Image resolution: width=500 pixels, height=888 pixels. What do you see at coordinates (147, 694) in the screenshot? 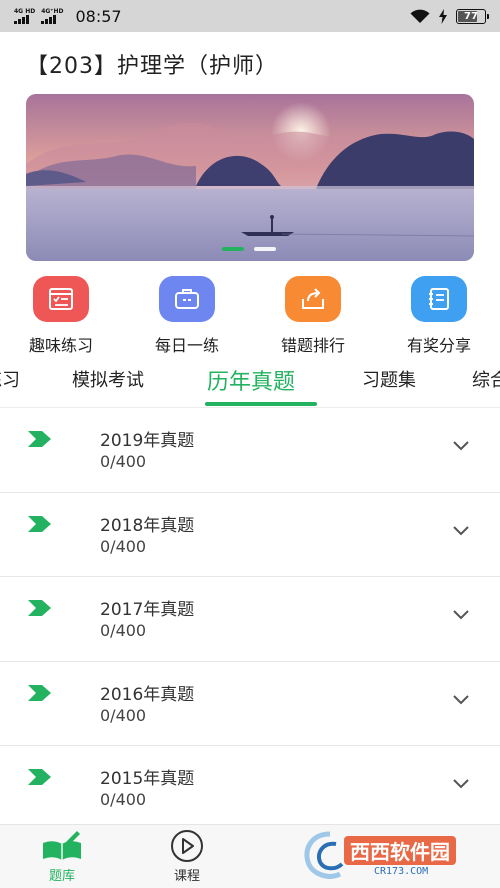
I see `exam-title: 2016年真题` at bounding box center [147, 694].